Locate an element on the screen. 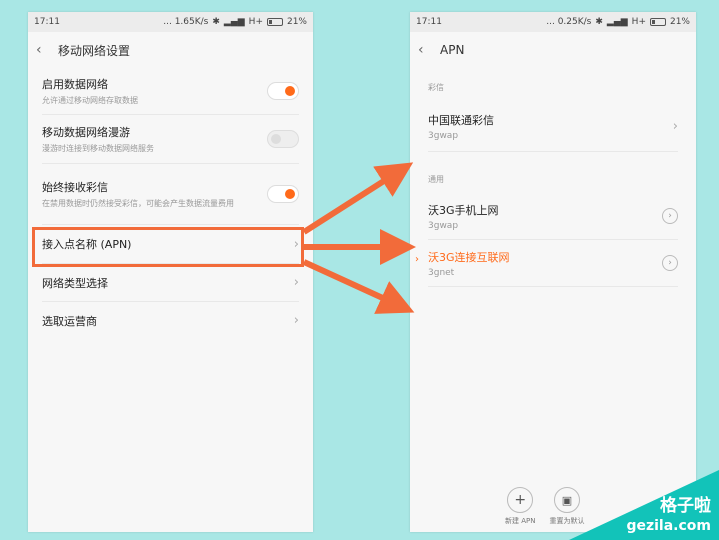  watermark-url: gezila.com is located at coordinates (668, 526).